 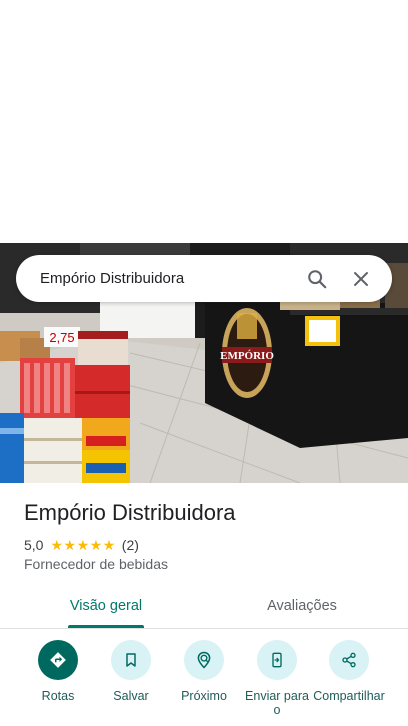 What do you see at coordinates (277, 660) in the screenshot?
I see `send-to-phone-icon` at bounding box center [277, 660].